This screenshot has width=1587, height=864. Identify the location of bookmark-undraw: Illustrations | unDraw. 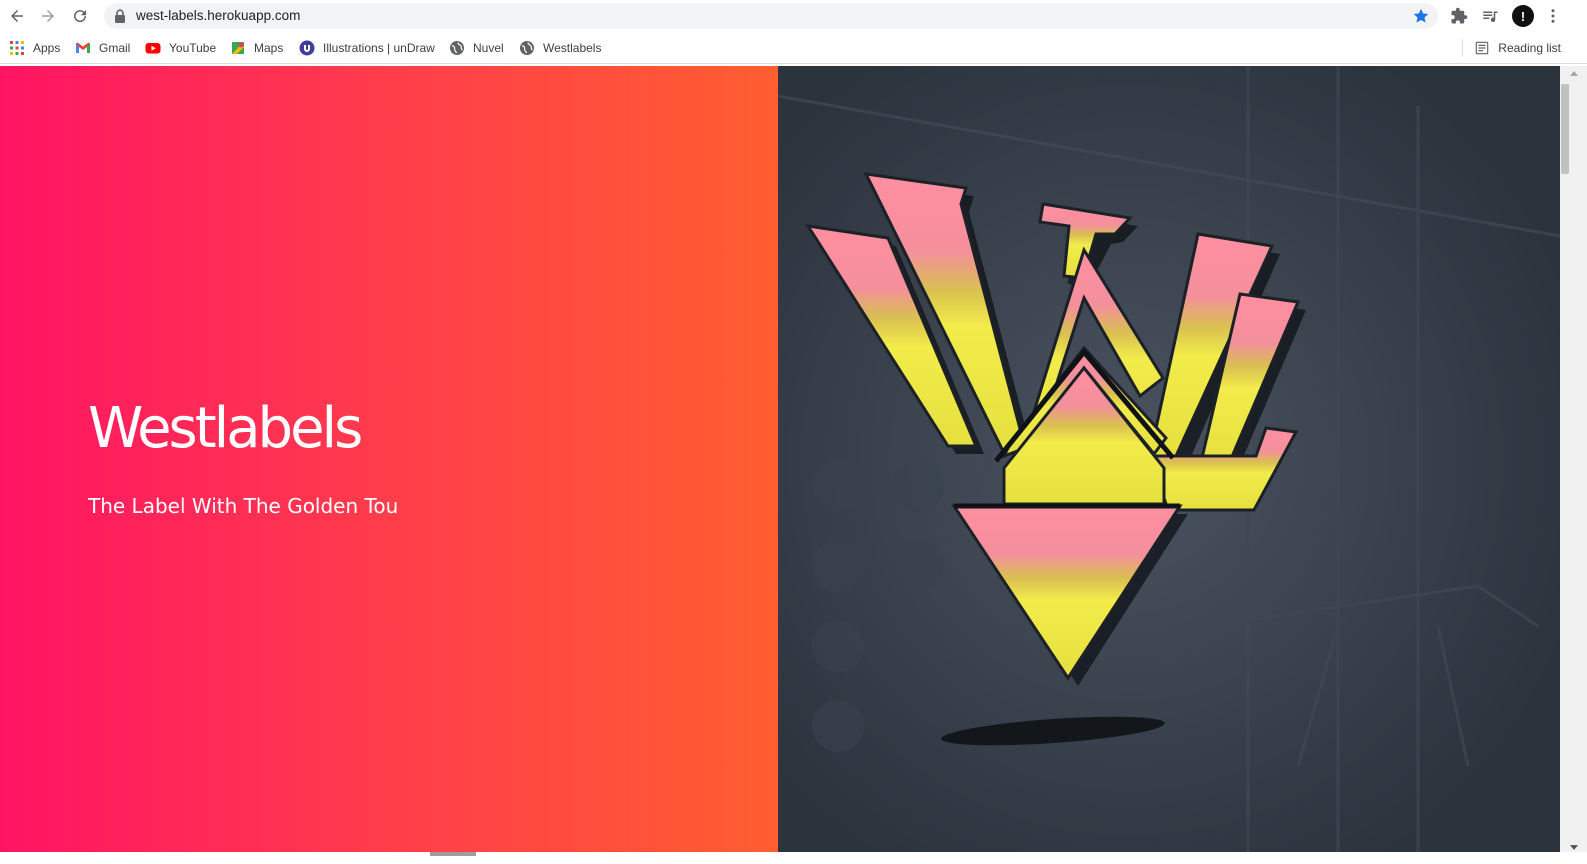
(367, 48).